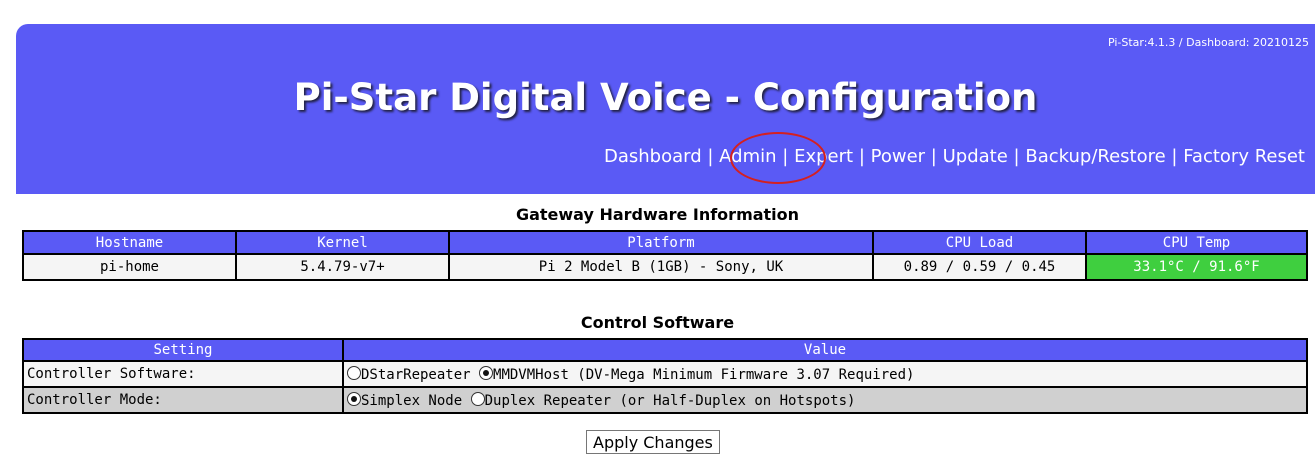 This screenshot has height=454, width=1315. I want to click on radio-simplex-node, so click(354, 398).